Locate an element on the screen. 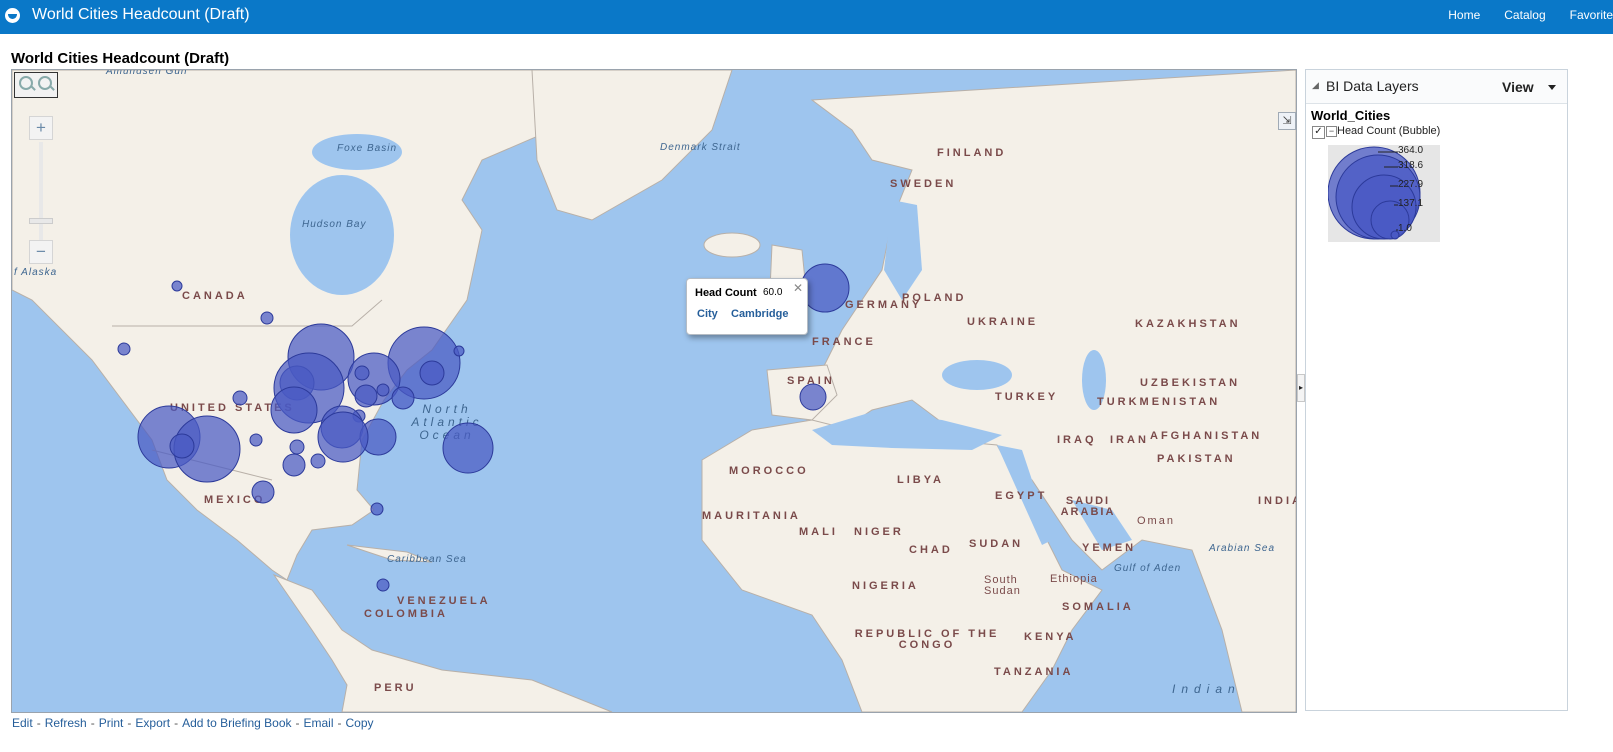 The height and width of the screenshot is (752, 1613). header-nav: Home Catalog Favorite is located at coordinates (1530, 15).